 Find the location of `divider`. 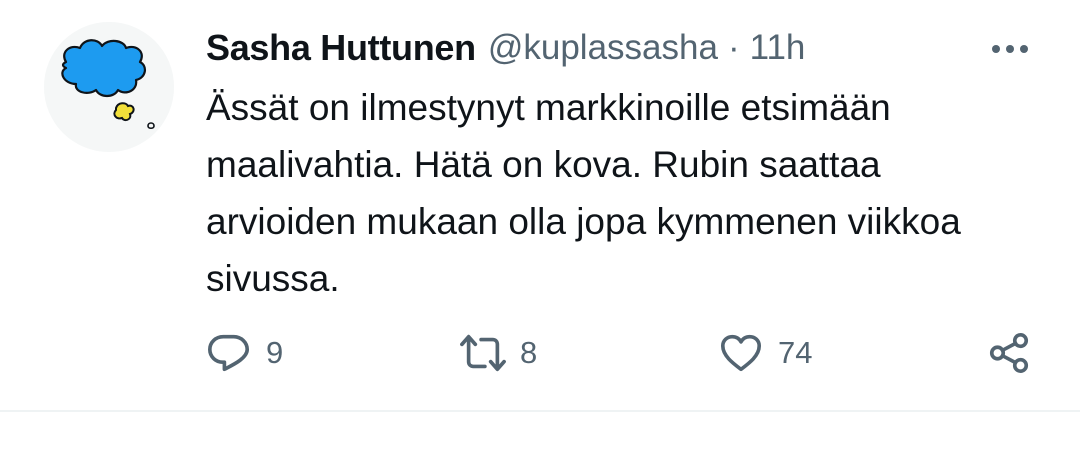

divider is located at coordinates (540, 411).